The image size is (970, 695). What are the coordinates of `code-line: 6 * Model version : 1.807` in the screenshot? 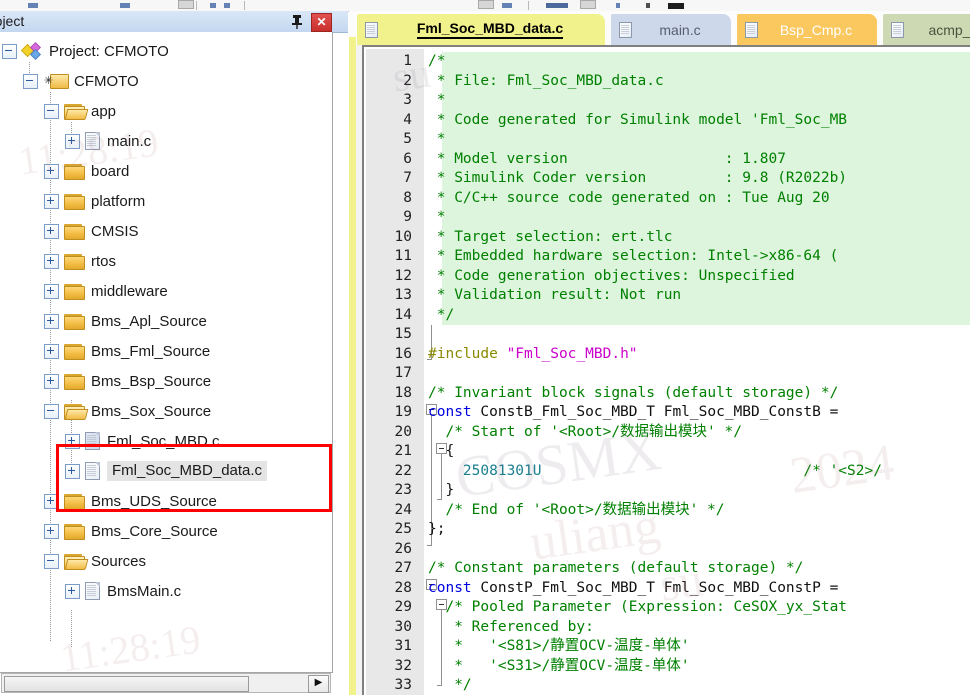 It's located at (668, 159).